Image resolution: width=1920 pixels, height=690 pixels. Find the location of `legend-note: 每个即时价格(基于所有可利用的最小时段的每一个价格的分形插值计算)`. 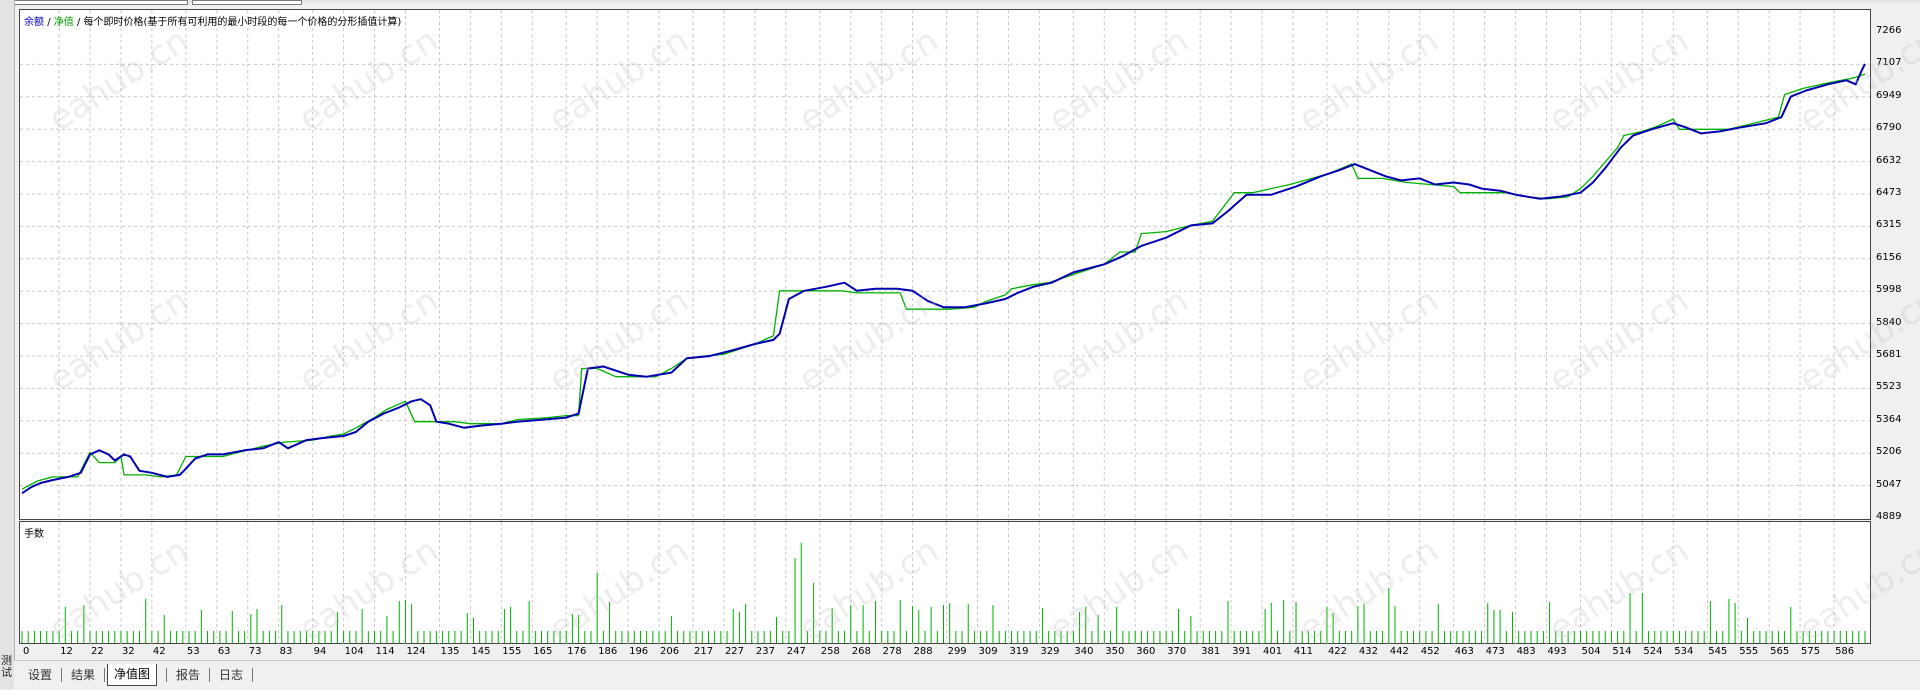

legend-note: 每个即时价格(基于所有可利用的最小时段的每一个价格的分形插值计算) is located at coordinates (242, 22).